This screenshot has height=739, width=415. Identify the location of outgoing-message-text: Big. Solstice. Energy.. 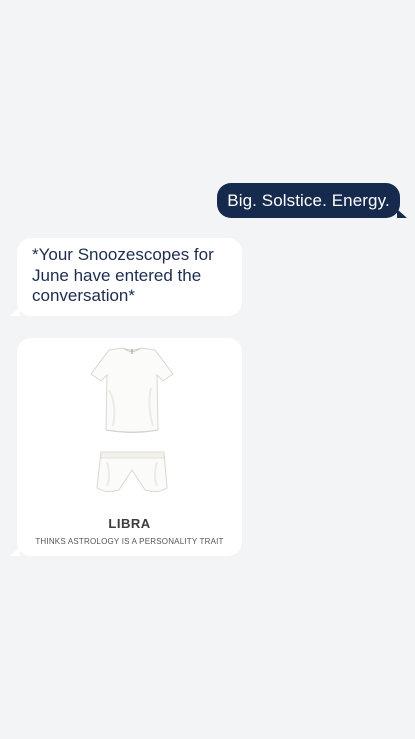
(308, 200).